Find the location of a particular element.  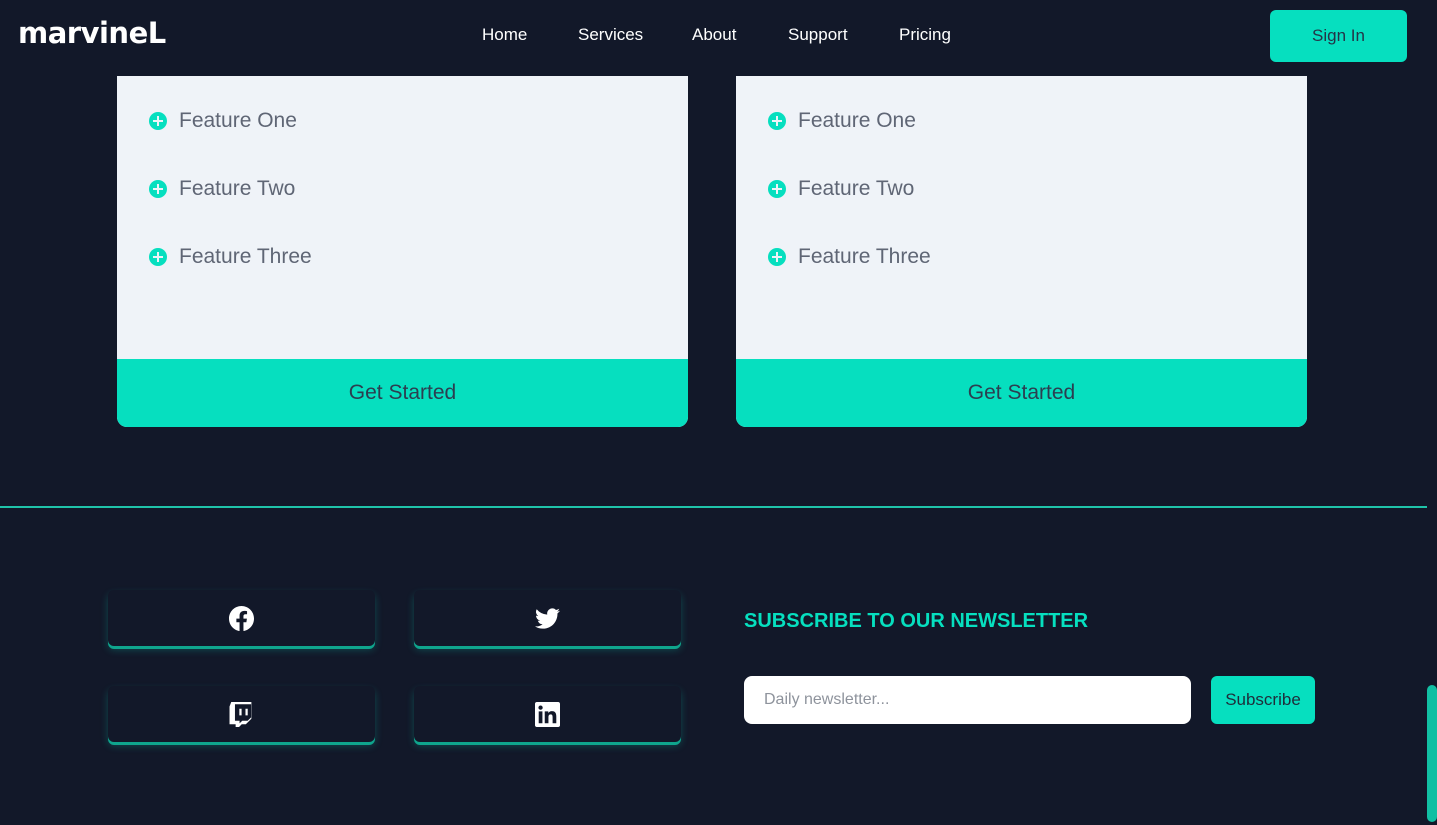

newsletter-email-input is located at coordinates (967, 700).